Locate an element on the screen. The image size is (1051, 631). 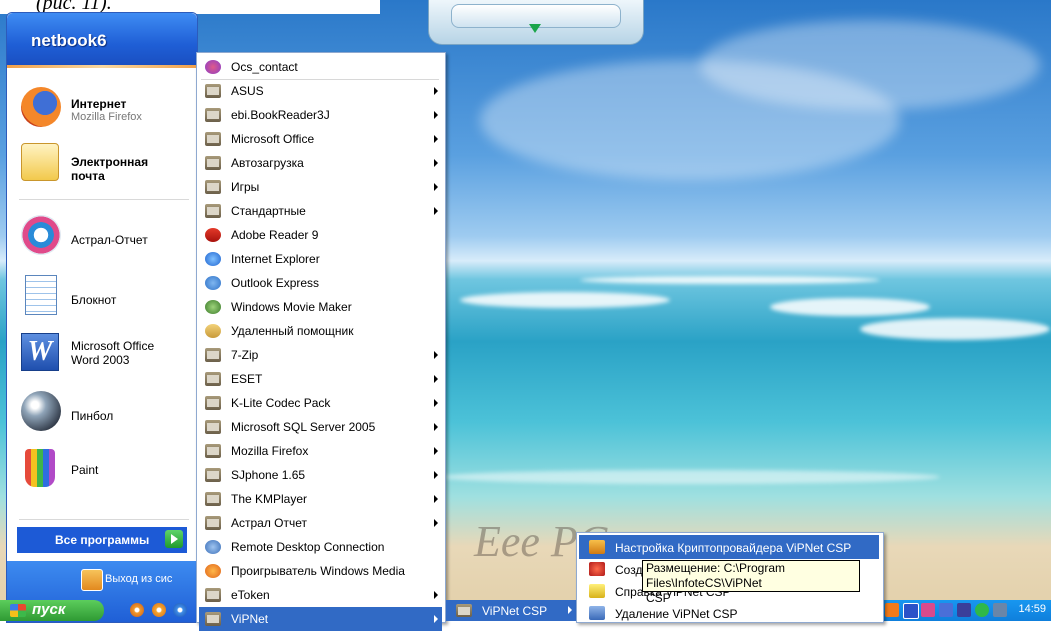
program-menu-item: ESET is located at coordinates (320, 379).